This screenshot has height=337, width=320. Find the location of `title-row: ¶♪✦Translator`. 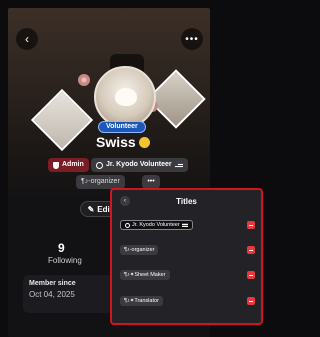

title-row: ¶♪✦Translator is located at coordinates (186, 303).